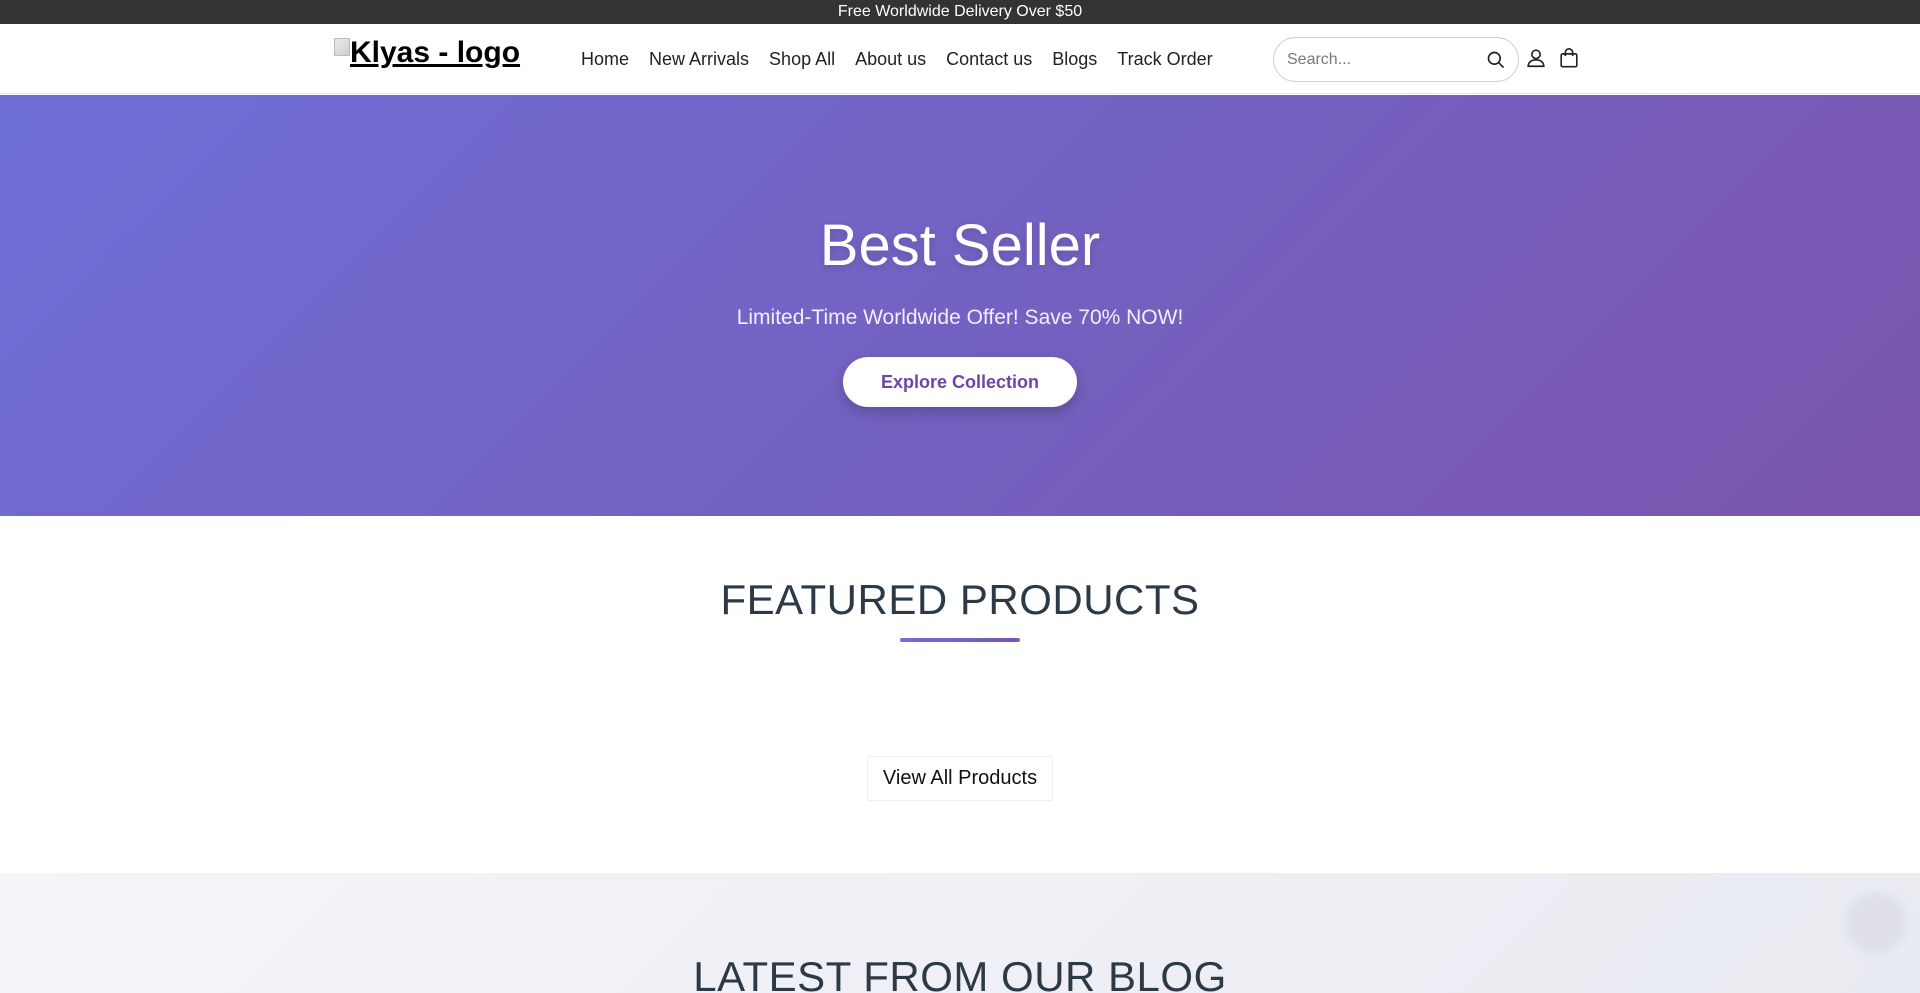  I want to click on nav-track-order: Track Order, so click(1164, 59).